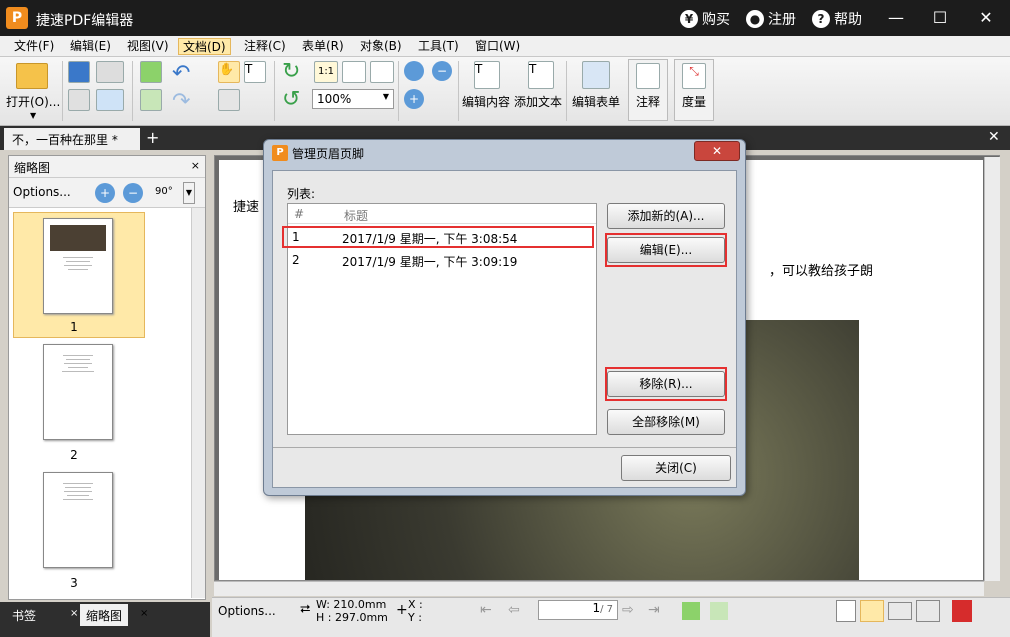  Describe the element at coordinates (846, 611) in the screenshot. I see `single-page-icon` at that location.